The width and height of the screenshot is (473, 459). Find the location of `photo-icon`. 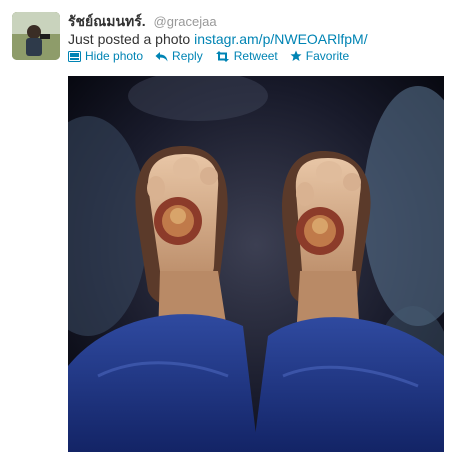

photo-icon is located at coordinates (74, 56).